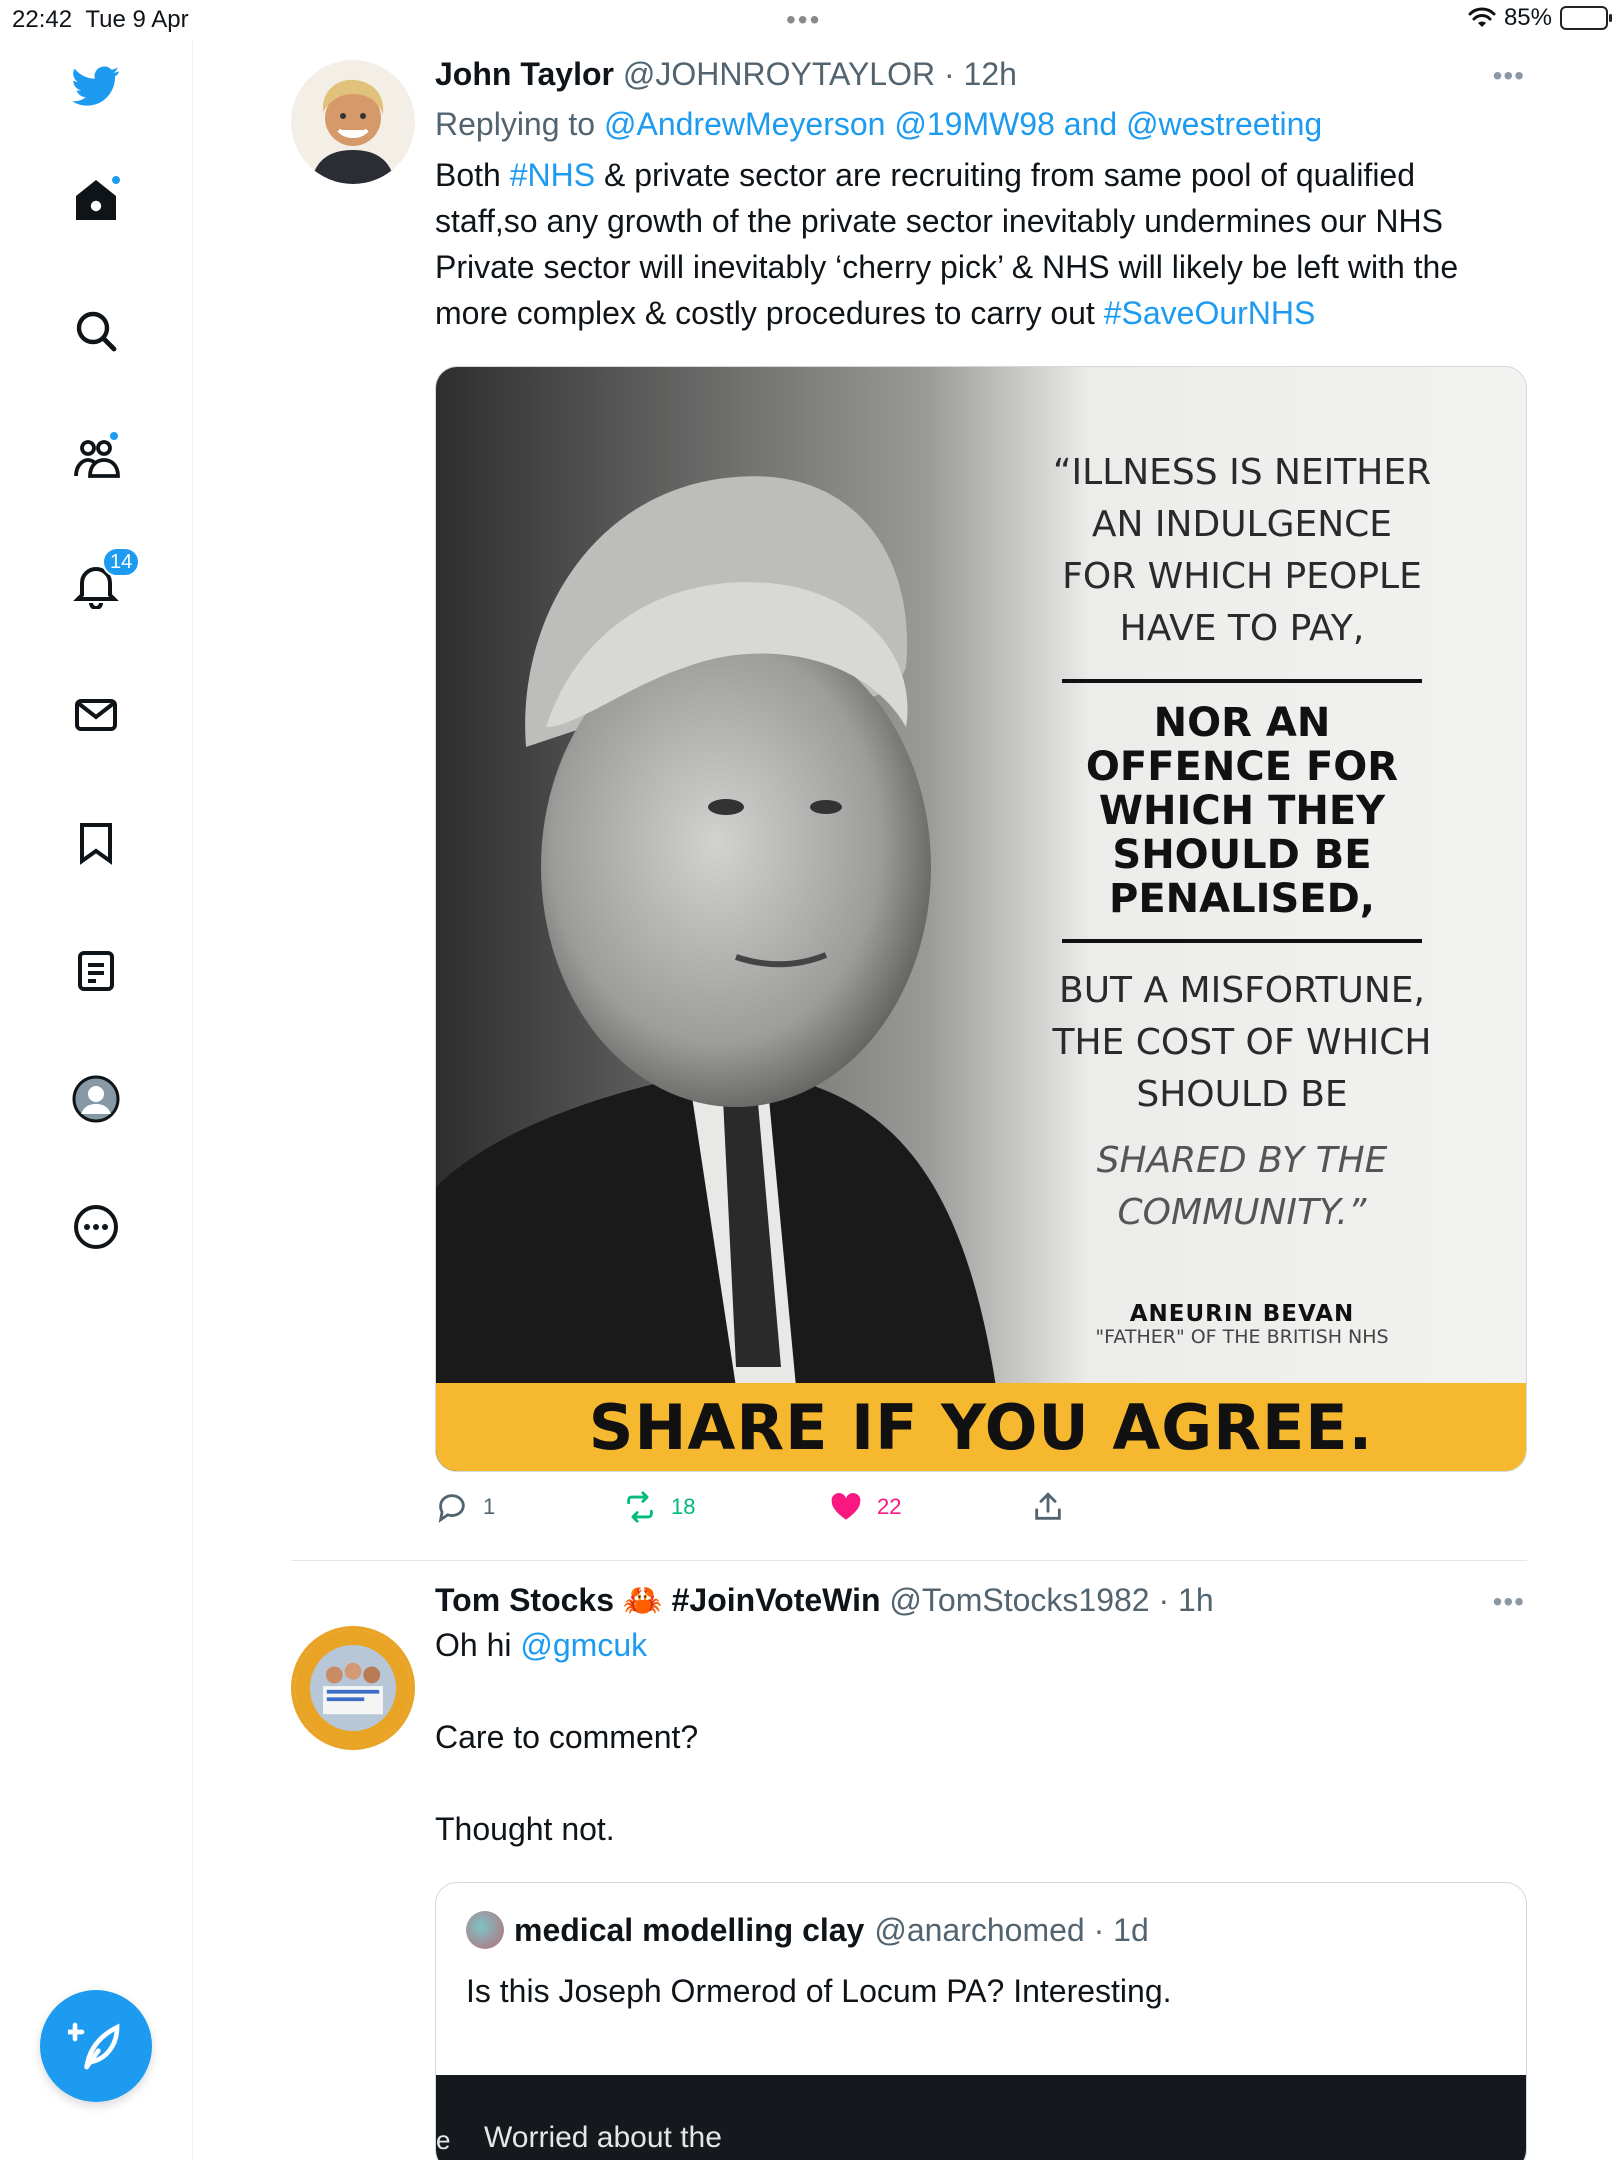  I want to click on search-icon, so click(96, 331).